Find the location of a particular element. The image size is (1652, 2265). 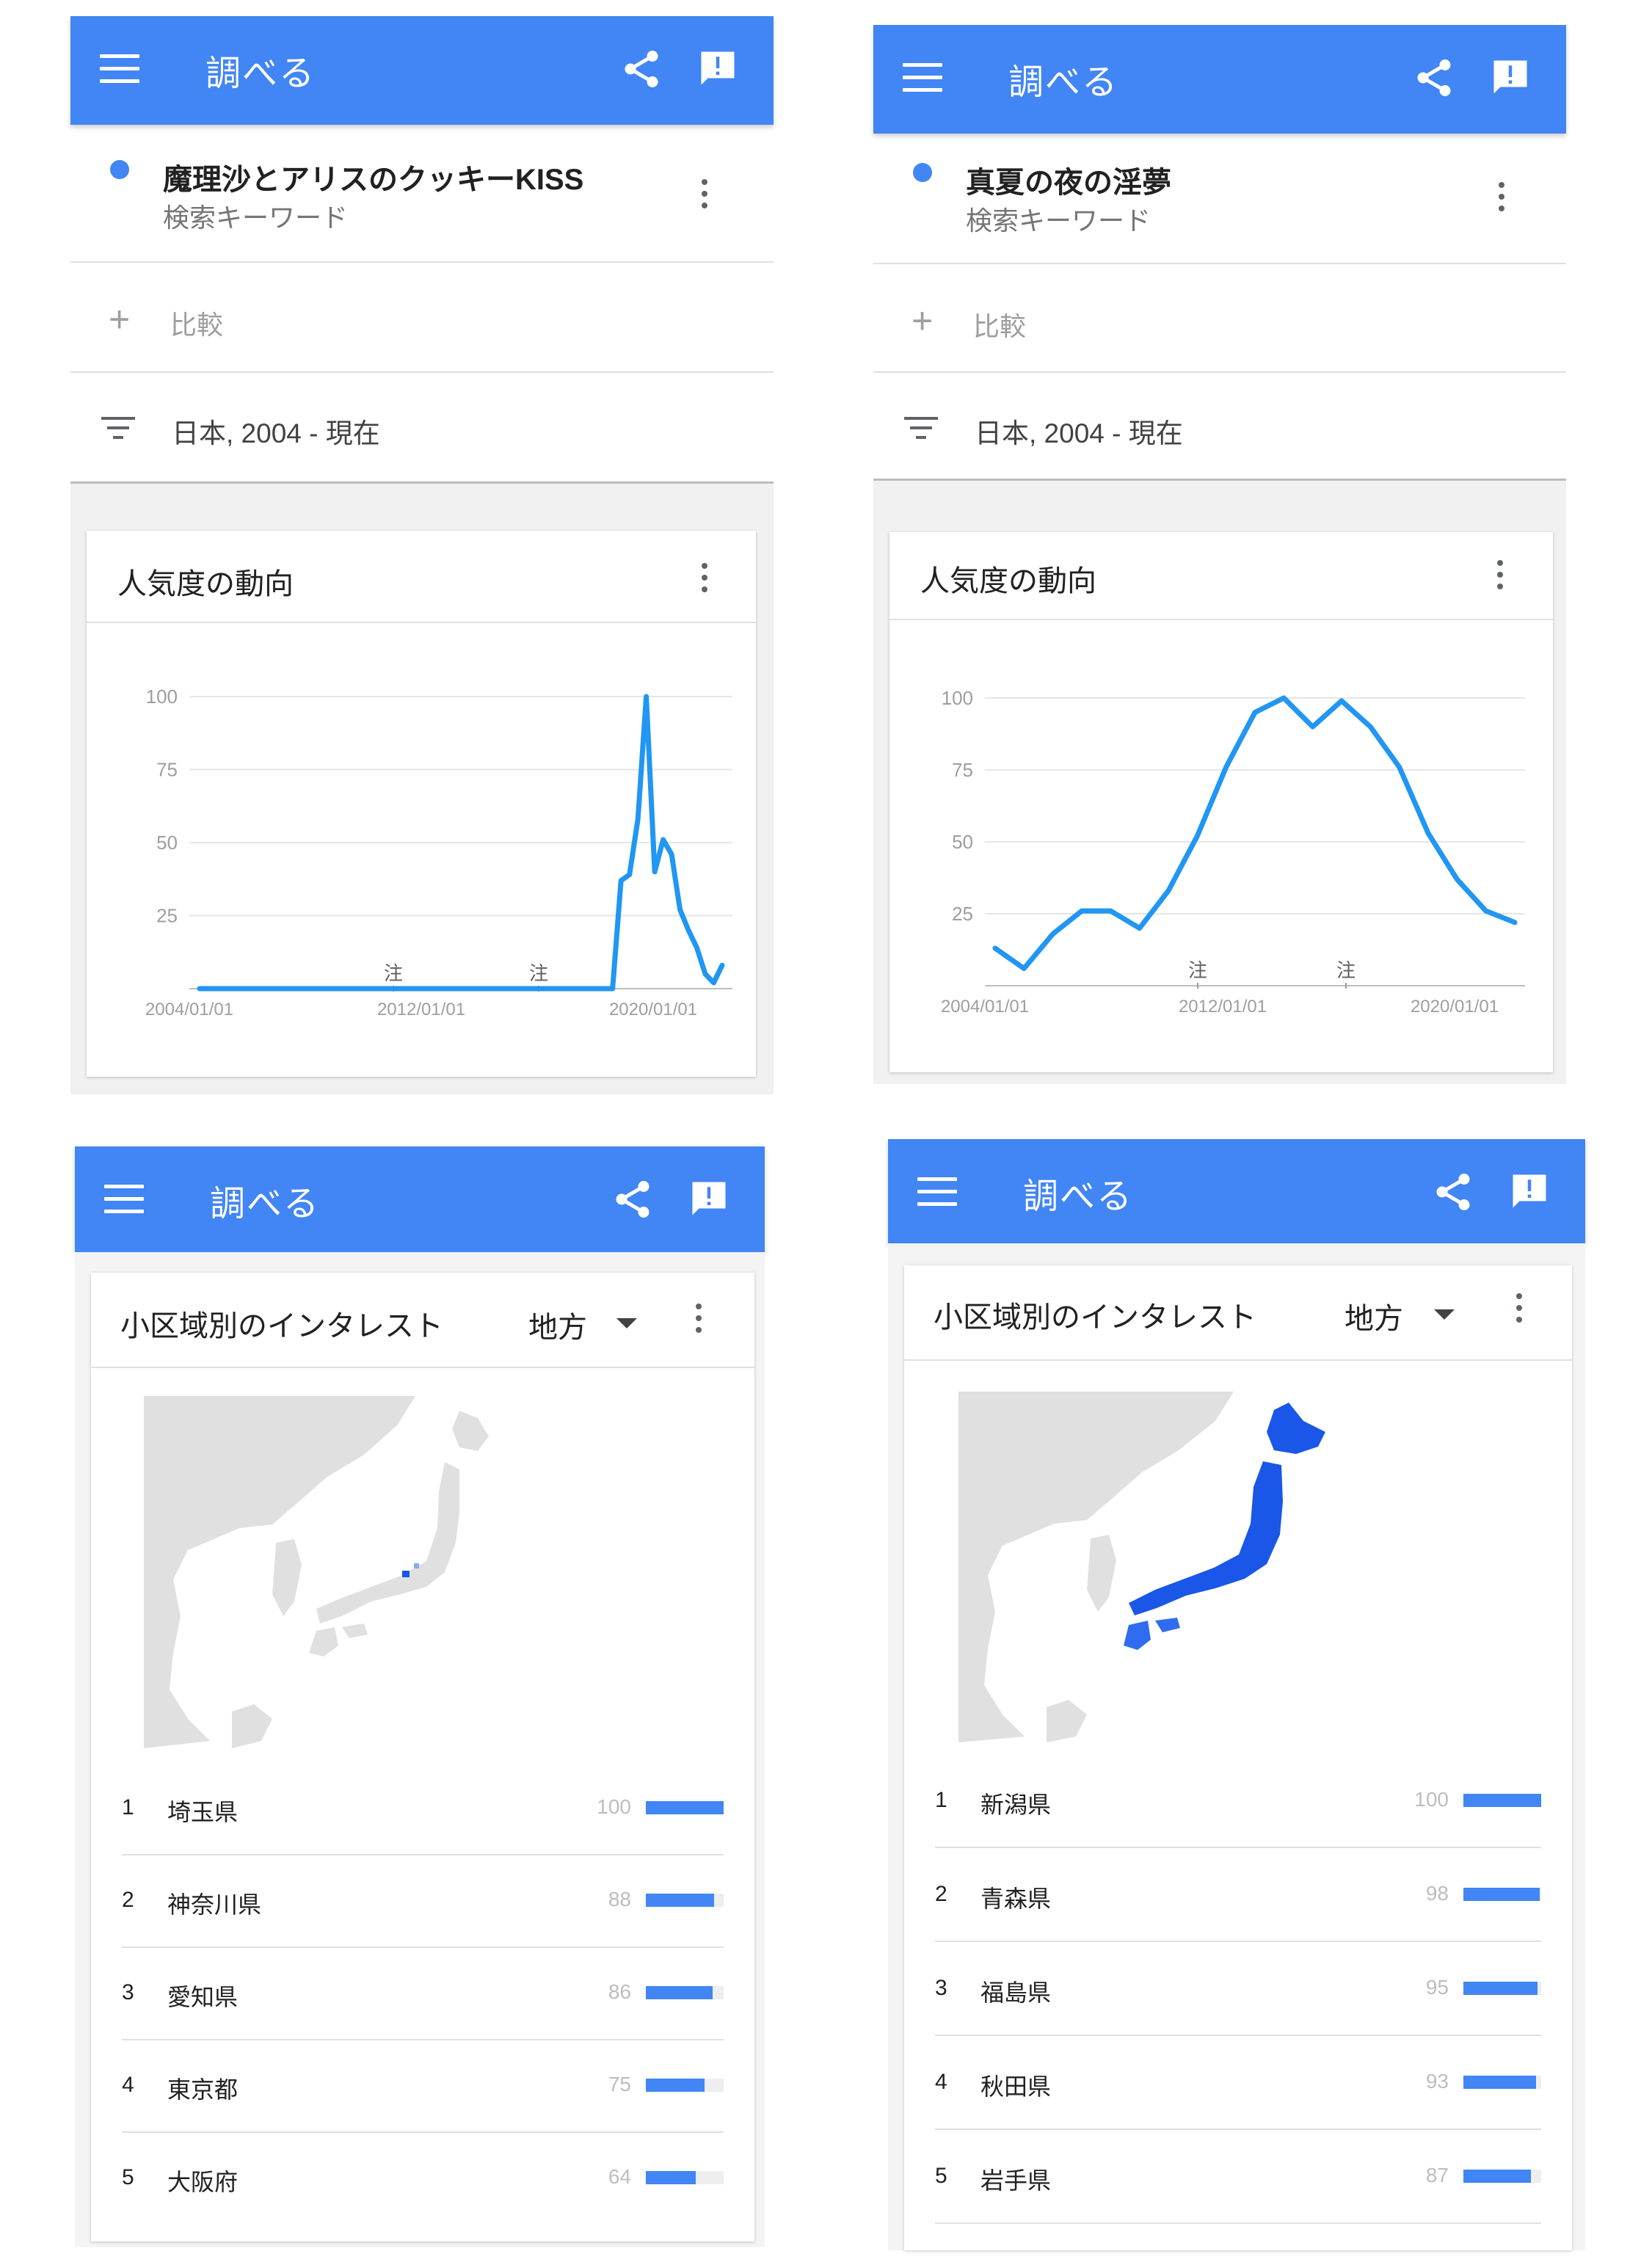

search-term-name: 真夏の夜の淫夢 is located at coordinates (1068, 180).